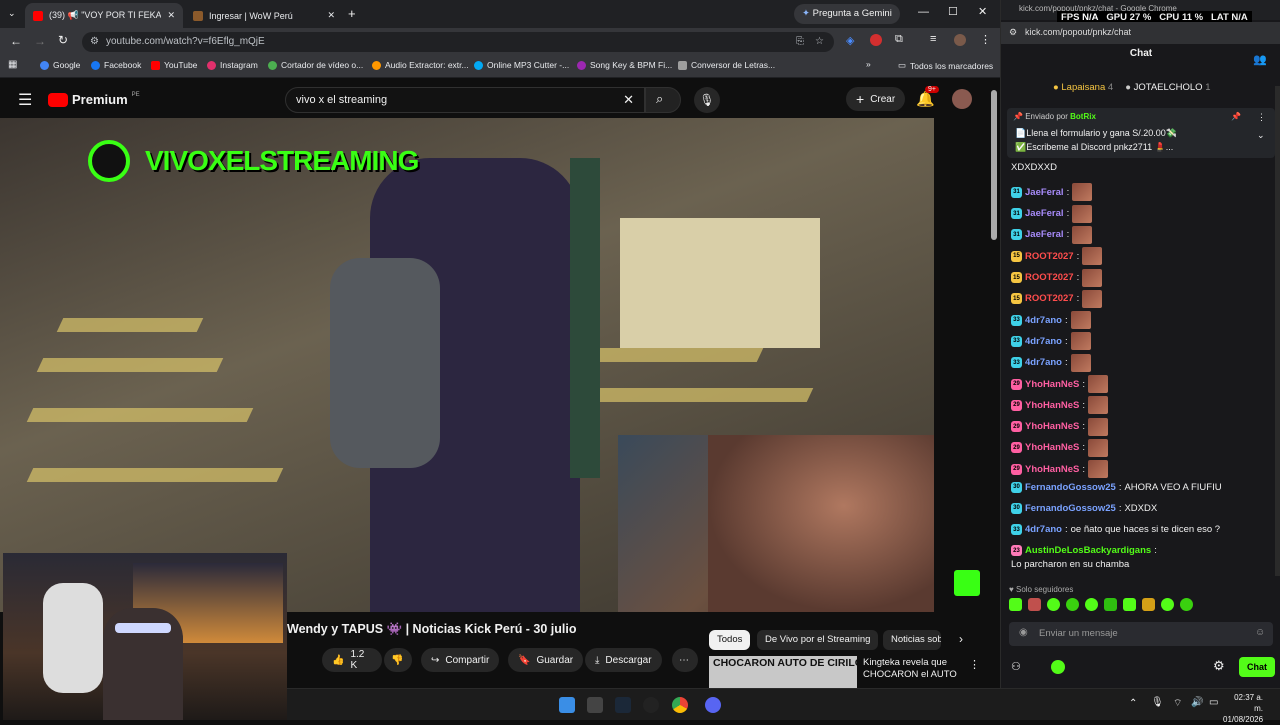 This screenshot has width=1280, height=725. Describe the element at coordinates (651, 705) in the screenshot. I see `obs-icon` at that location.